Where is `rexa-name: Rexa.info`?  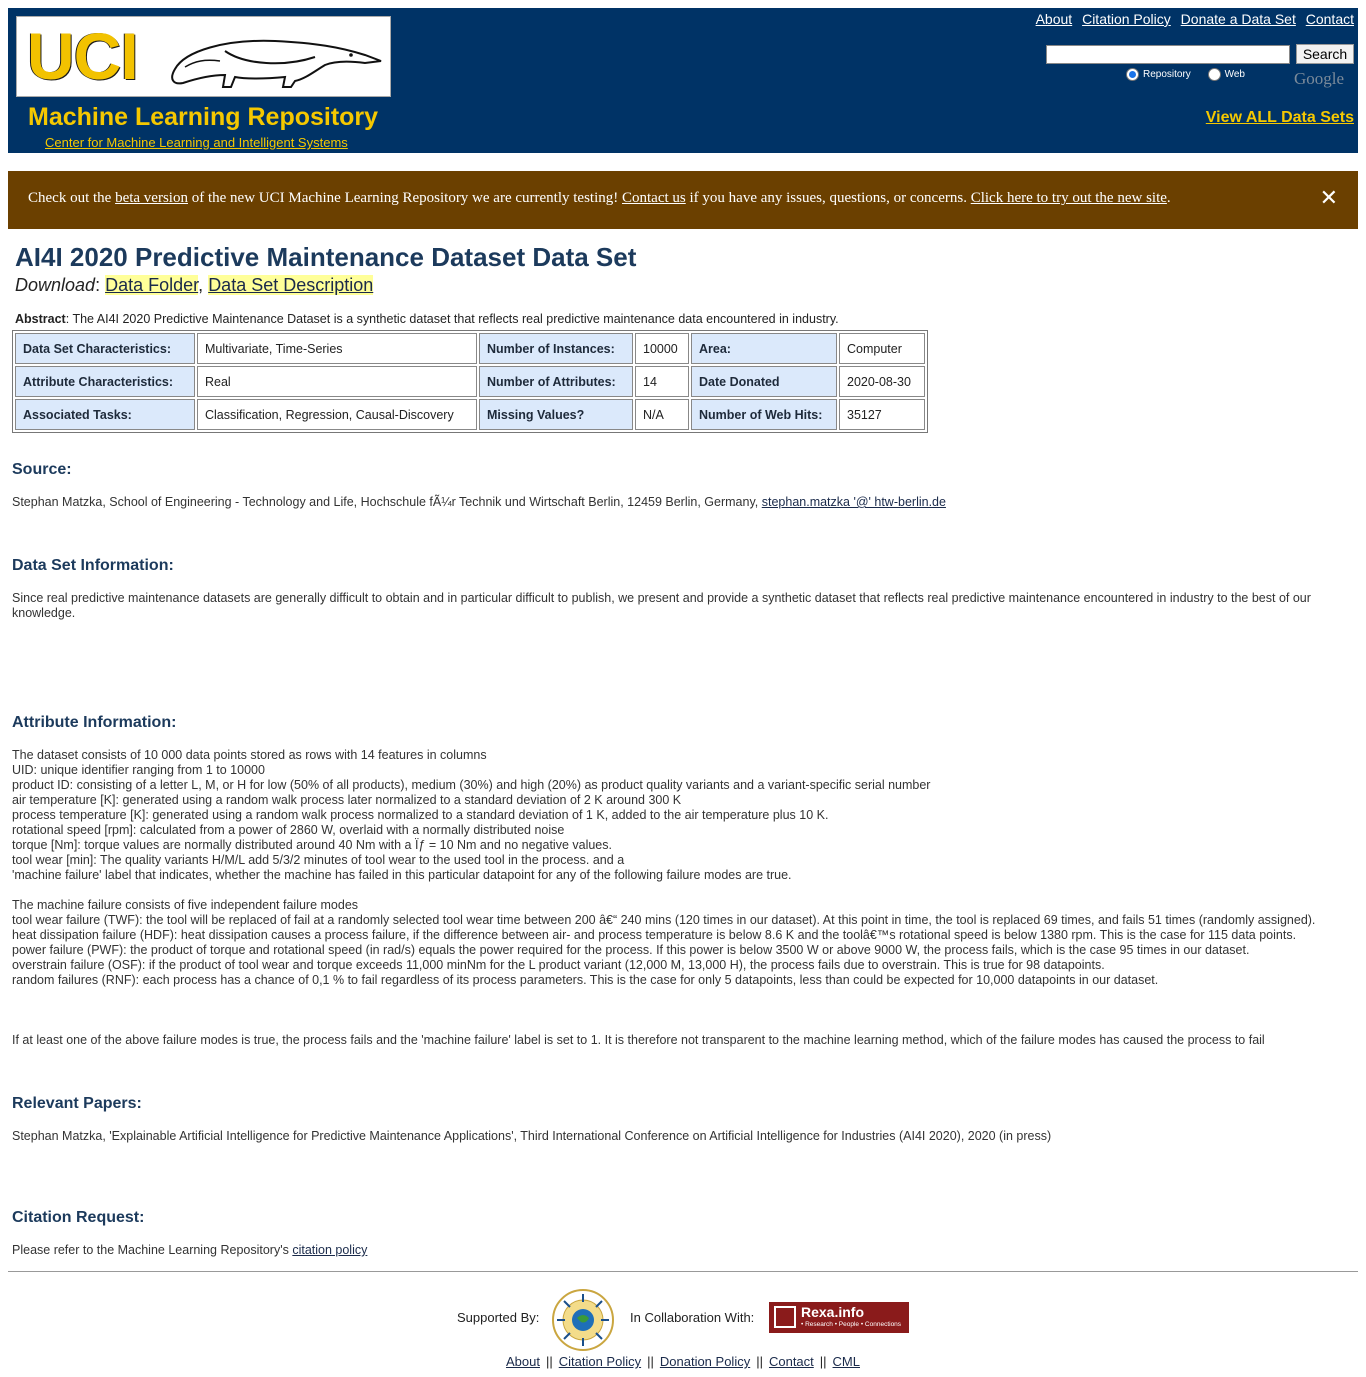
rexa-name: Rexa.info is located at coordinates (833, 1312).